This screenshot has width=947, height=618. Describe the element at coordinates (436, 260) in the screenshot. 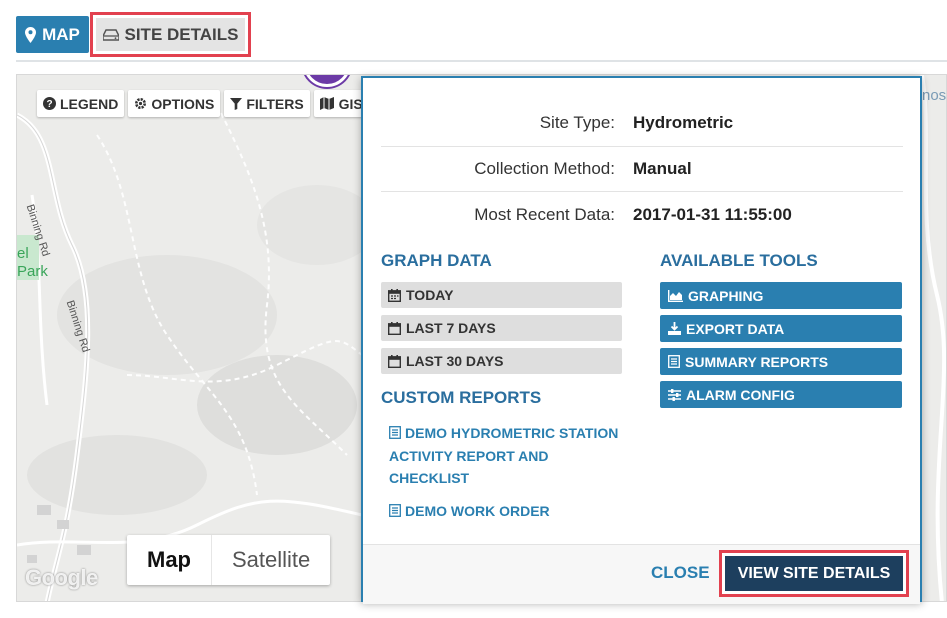

I see `graph-data-heading: GRAPH DATA` at that location.